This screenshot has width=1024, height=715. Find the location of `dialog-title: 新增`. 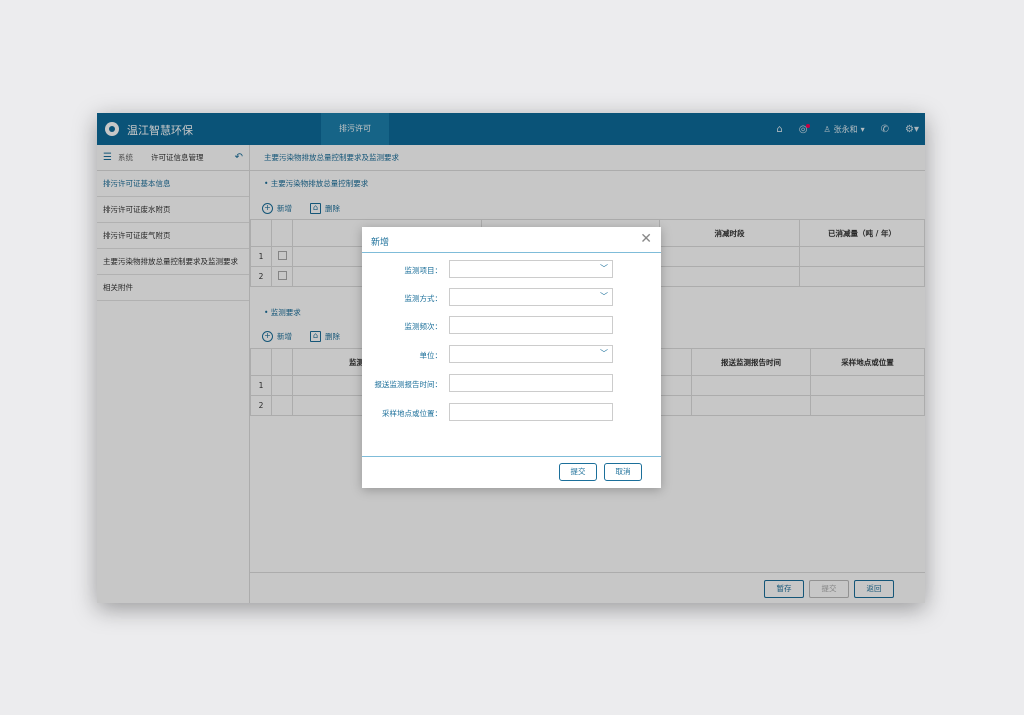

dialog-title: 新增 is located at coordinates (380, 243).